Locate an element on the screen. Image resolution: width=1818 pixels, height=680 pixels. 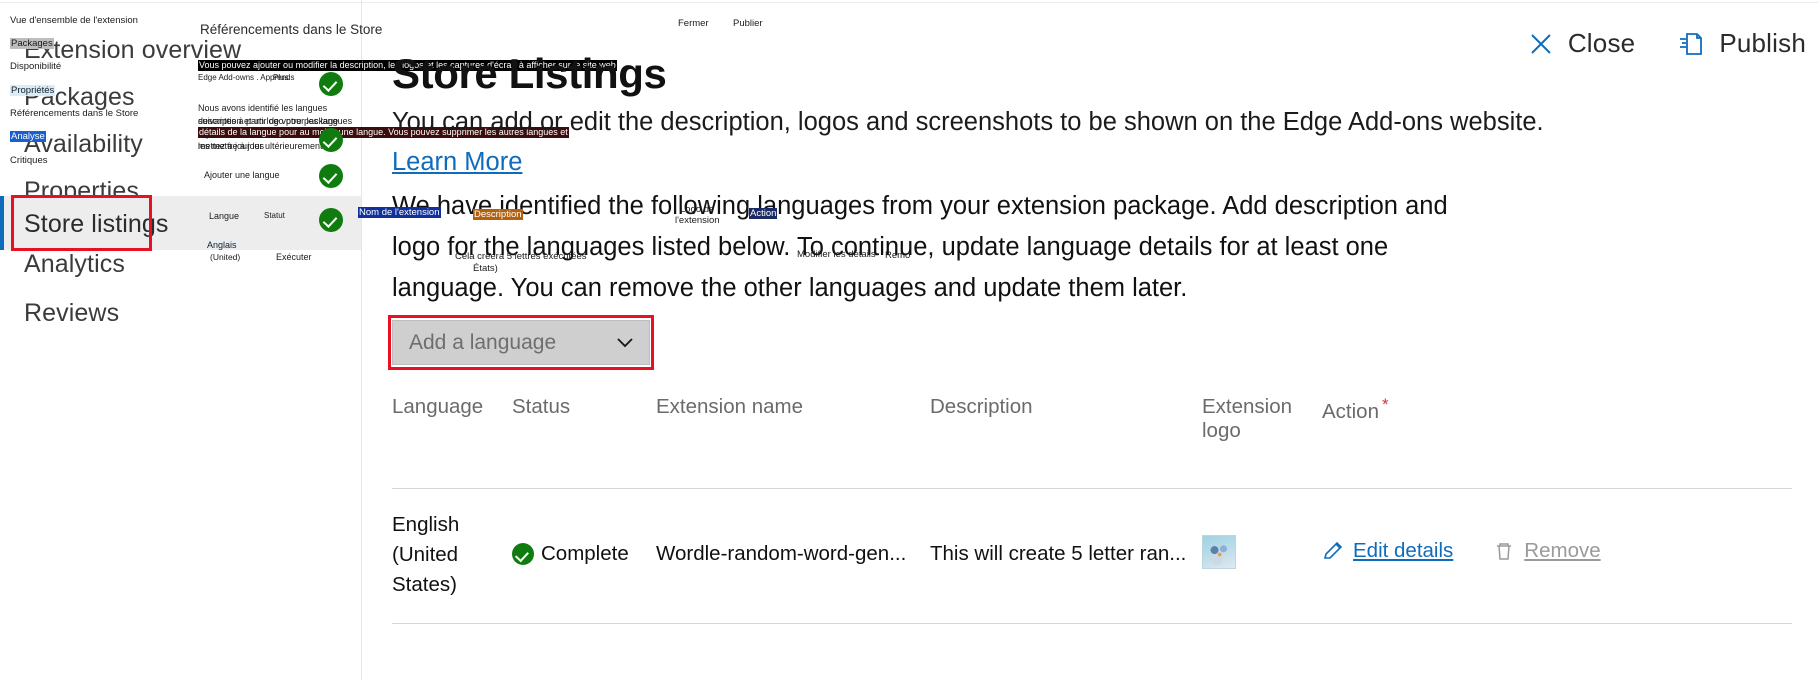
cell-action: Edit details Remove is located at coordinates (1557, 538).